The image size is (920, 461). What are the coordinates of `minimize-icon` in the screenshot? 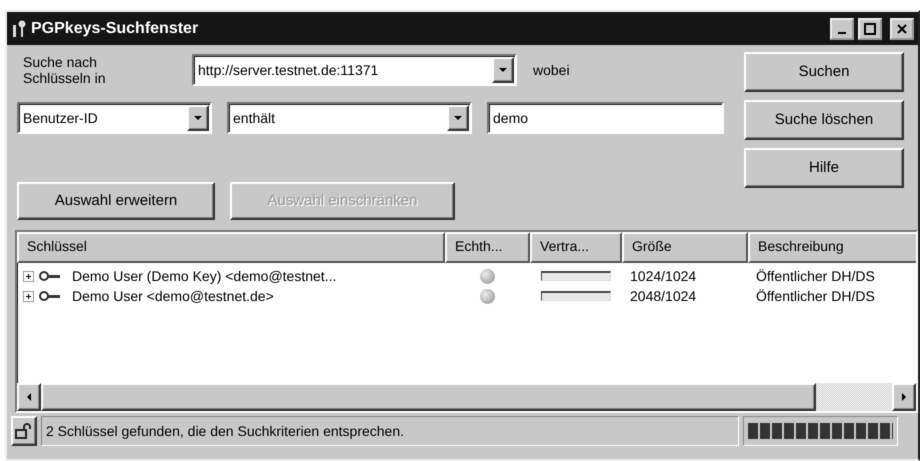 It's located at (842, 33).